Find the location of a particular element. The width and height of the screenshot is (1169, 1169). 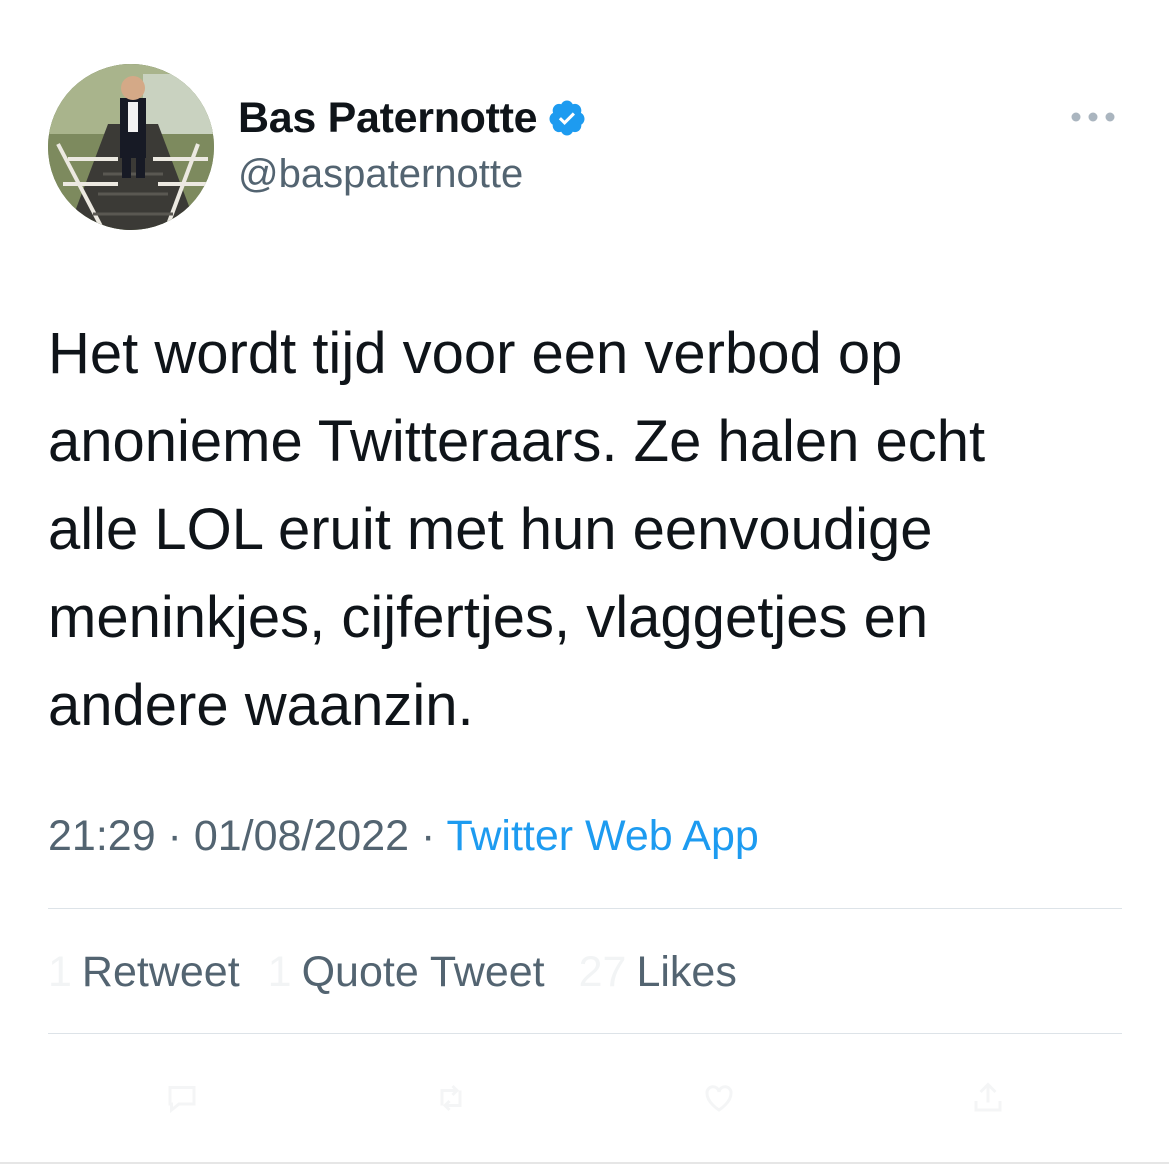

reply-icon is located at coordinates (182, 1100).